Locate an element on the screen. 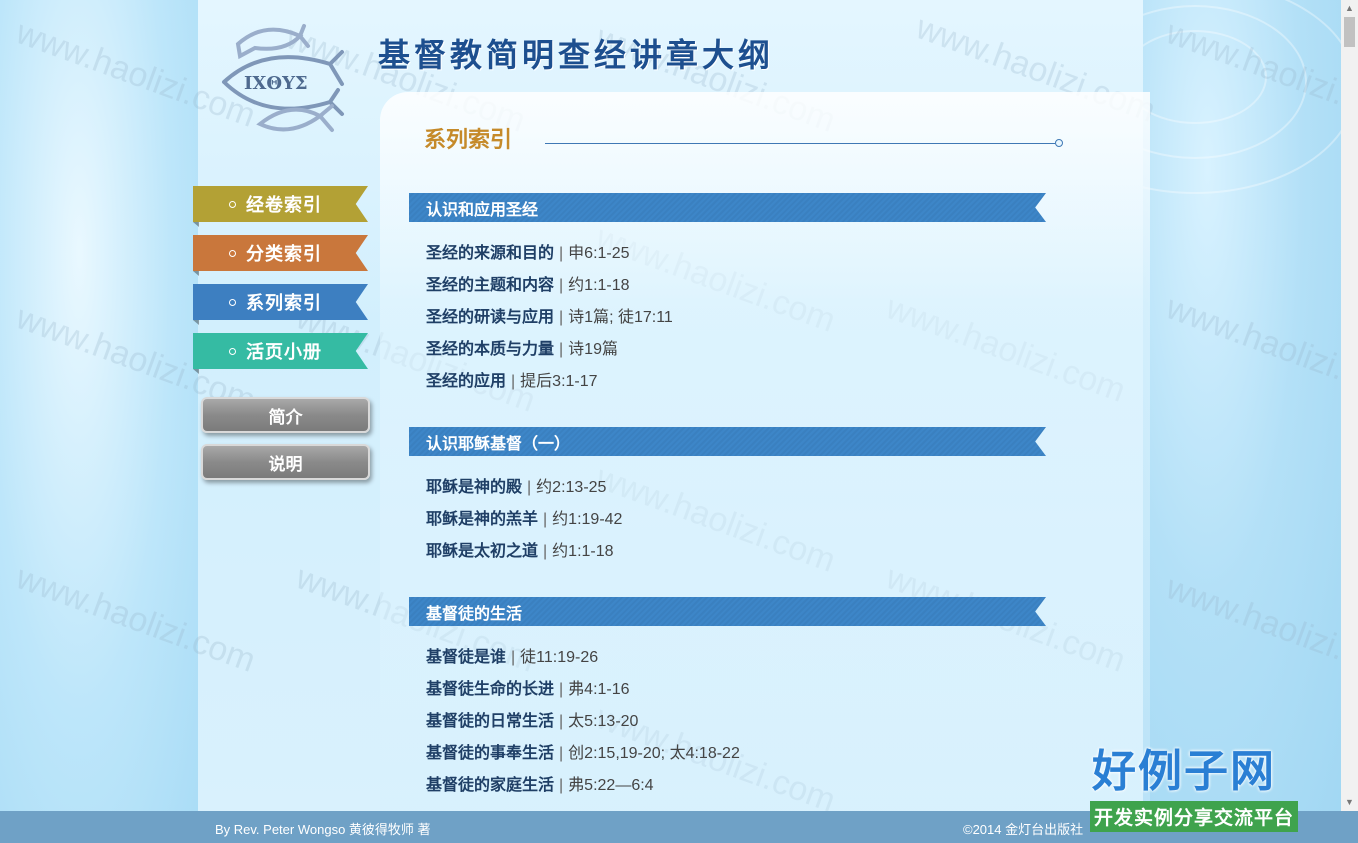 The height and width of the screenshot is (843, 1358). scripture-ref: 徒11:19-26 is located at coordinates (559, 657).